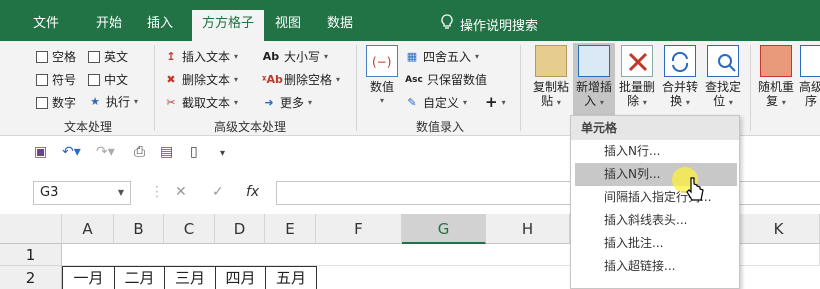  Describe the element at coordinates (88, 229) in the screenshot. I see `column-header: A` at that location.